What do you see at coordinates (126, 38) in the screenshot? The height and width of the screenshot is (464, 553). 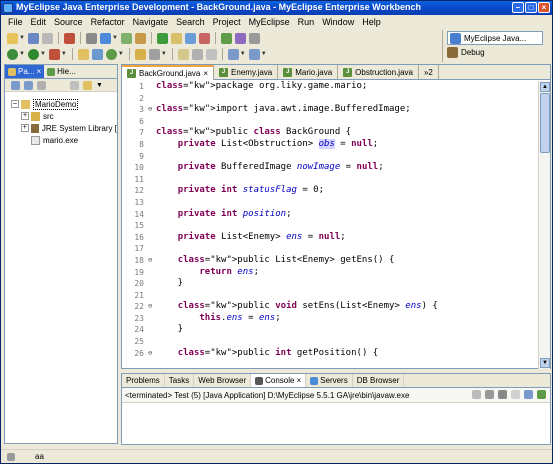 I see `project-icon` at bounding box center [126, 38].